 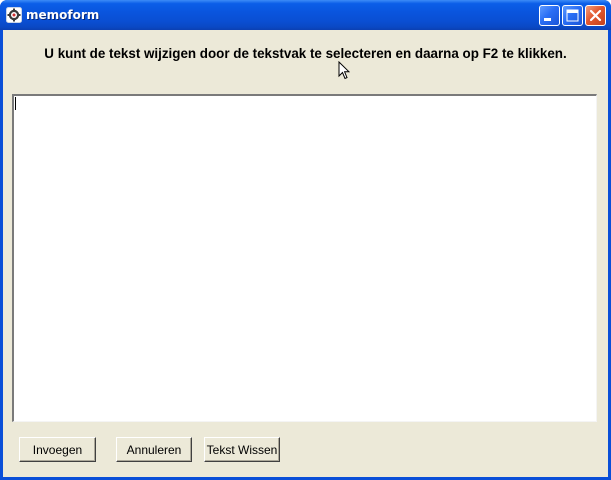 What do you see at coordinates (154, 449) in the screenshot?
I see `cancel-button: Annuleren` at bounding box center [154, 449].